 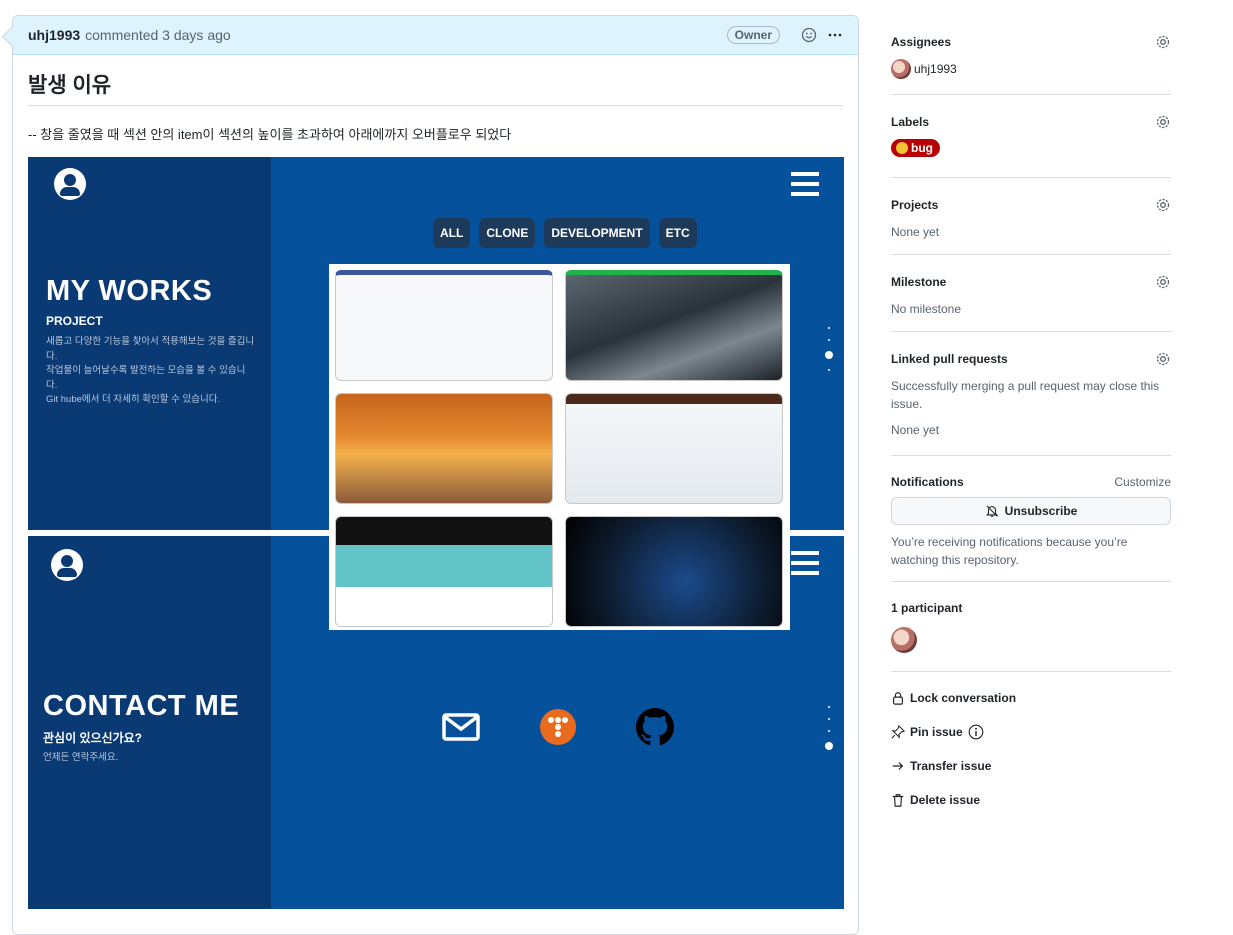 What do you see at coordinates (597, 233) in the screenshot?
I see `filter-development: DEVELOPMENT` at bounding box center [597, 233].